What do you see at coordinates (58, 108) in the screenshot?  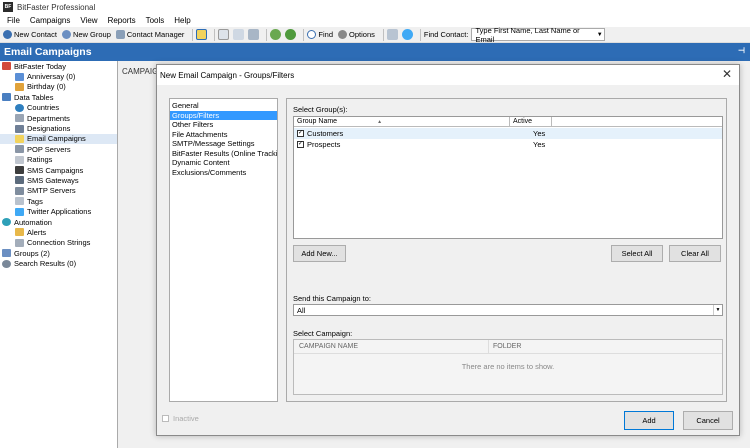 I see `tree-item-countries: Countries` at bounding box center [58, 108].